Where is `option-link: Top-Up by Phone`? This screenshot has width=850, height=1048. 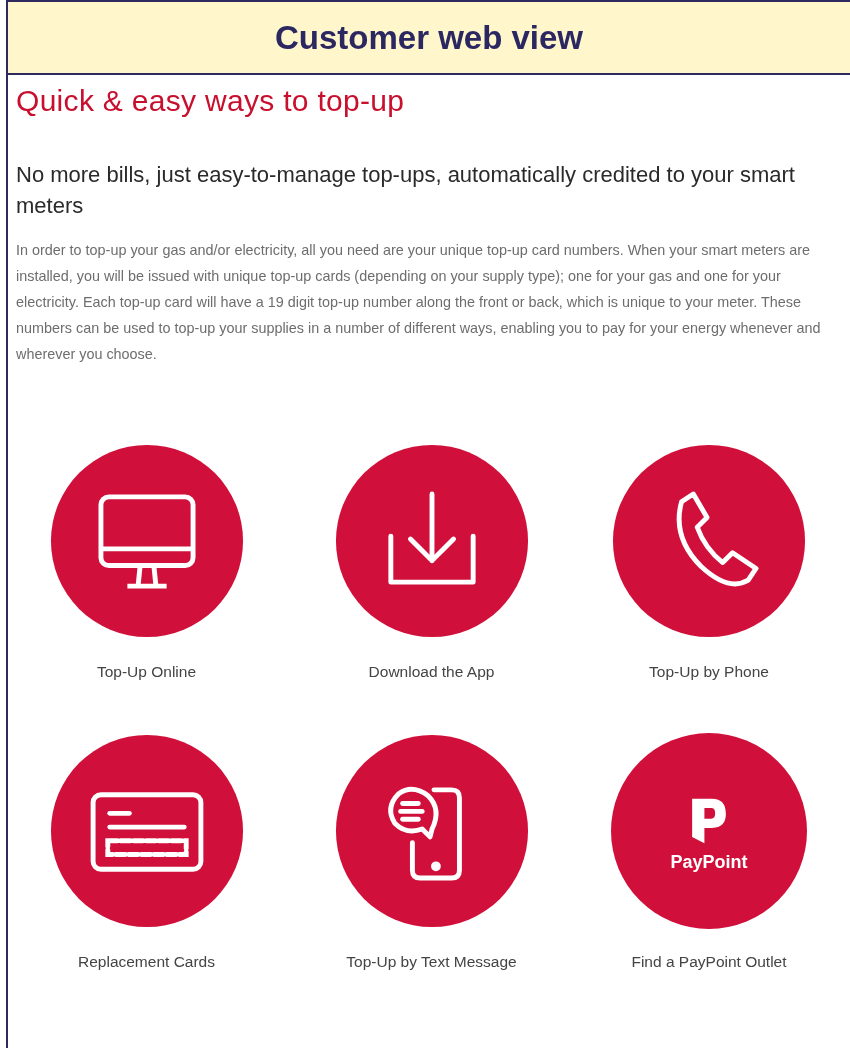
option-link: Top-Up by Phone is located at coordinates (709, 672).